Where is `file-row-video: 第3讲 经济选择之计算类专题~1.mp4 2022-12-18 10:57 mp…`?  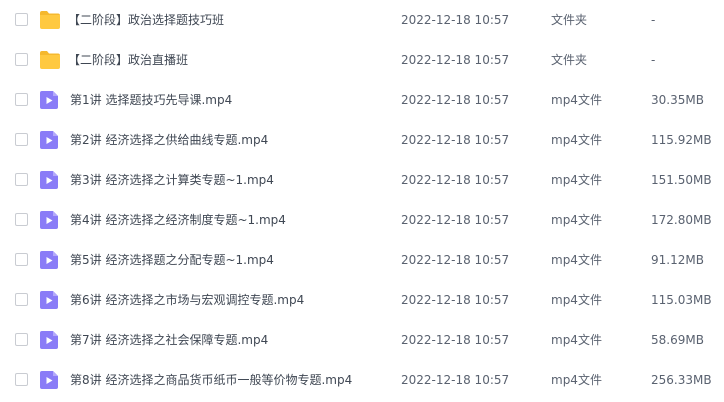 file-row-video: 第3讲 经济选择之计算类专题~1.mp4 2022-12-18 10:57 mp… is located at coordinates (362, 180).